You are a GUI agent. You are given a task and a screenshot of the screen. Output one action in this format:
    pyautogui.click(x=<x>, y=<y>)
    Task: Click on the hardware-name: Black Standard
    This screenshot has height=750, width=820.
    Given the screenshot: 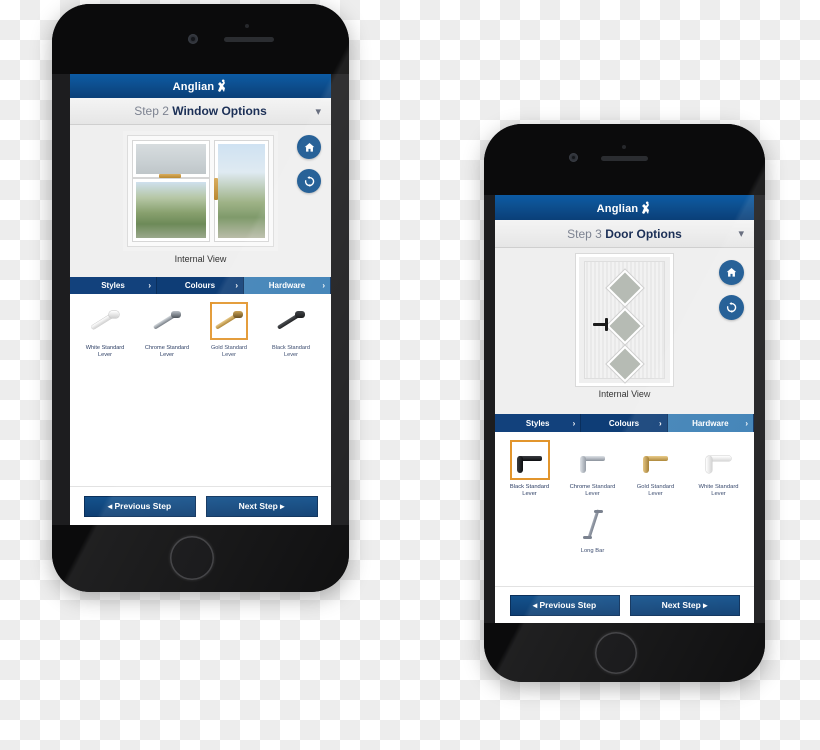 What is the action you would take?
    pyautogui.click(x=291, y=348)
    